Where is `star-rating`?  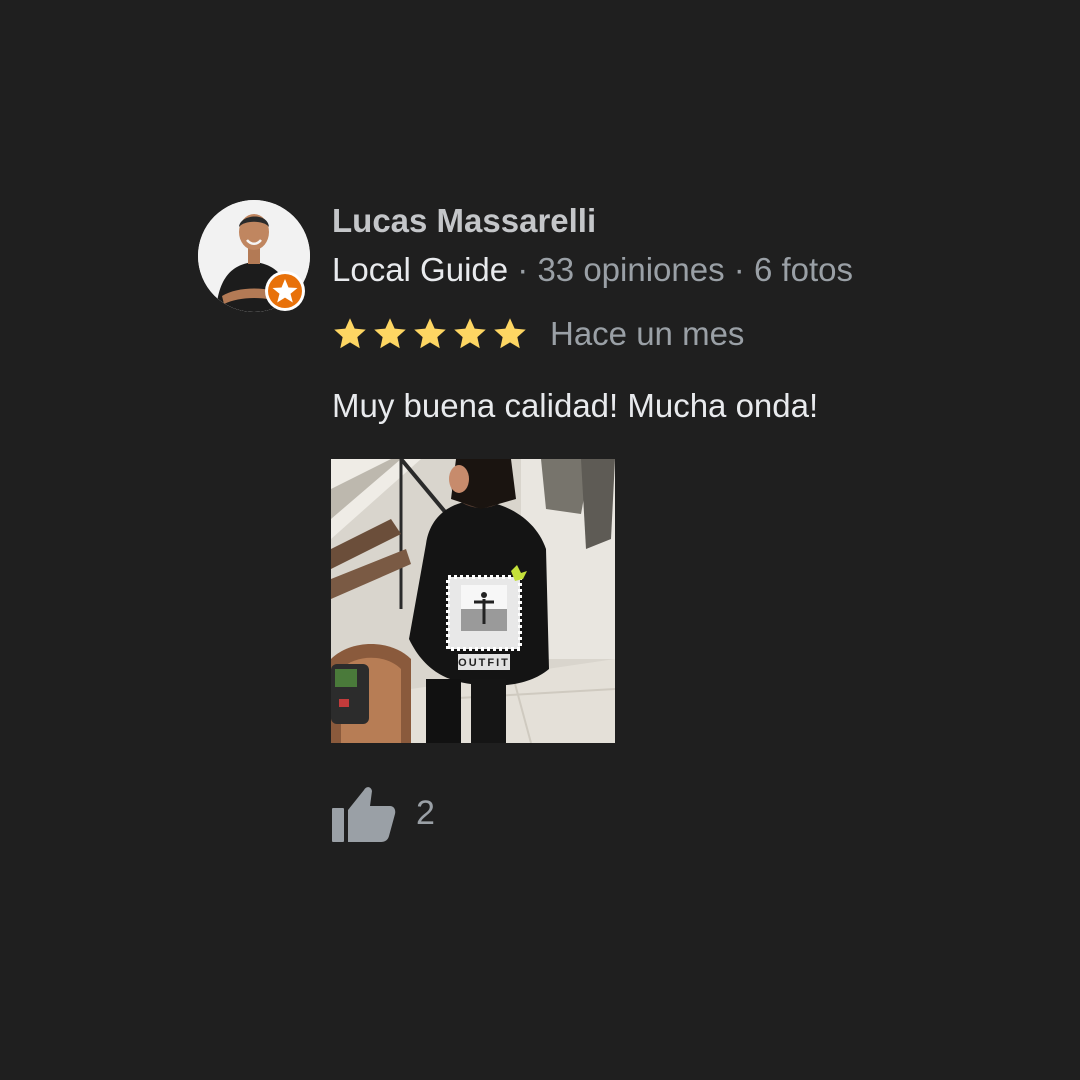
star-rating is located at coordinates (430, 334).